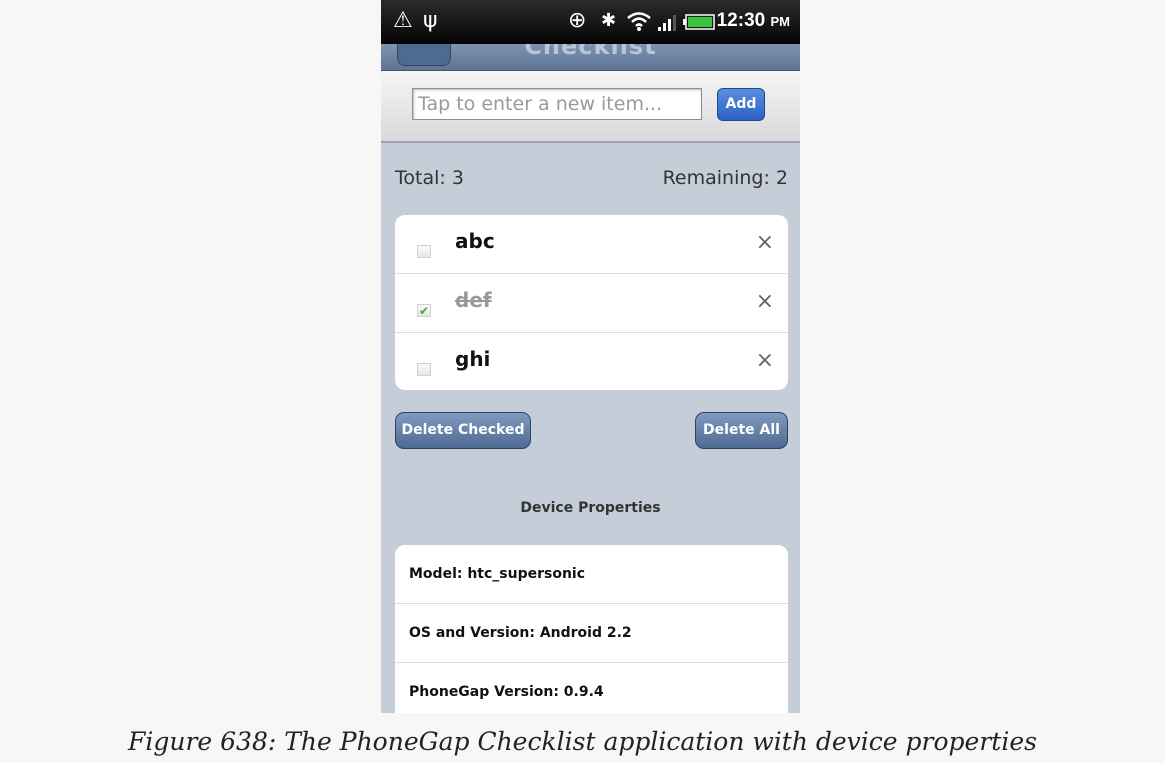  Describe the element at coordinates (424, 311) in the screenshot. I see `item-checkbox-checked: ✔` at that location.